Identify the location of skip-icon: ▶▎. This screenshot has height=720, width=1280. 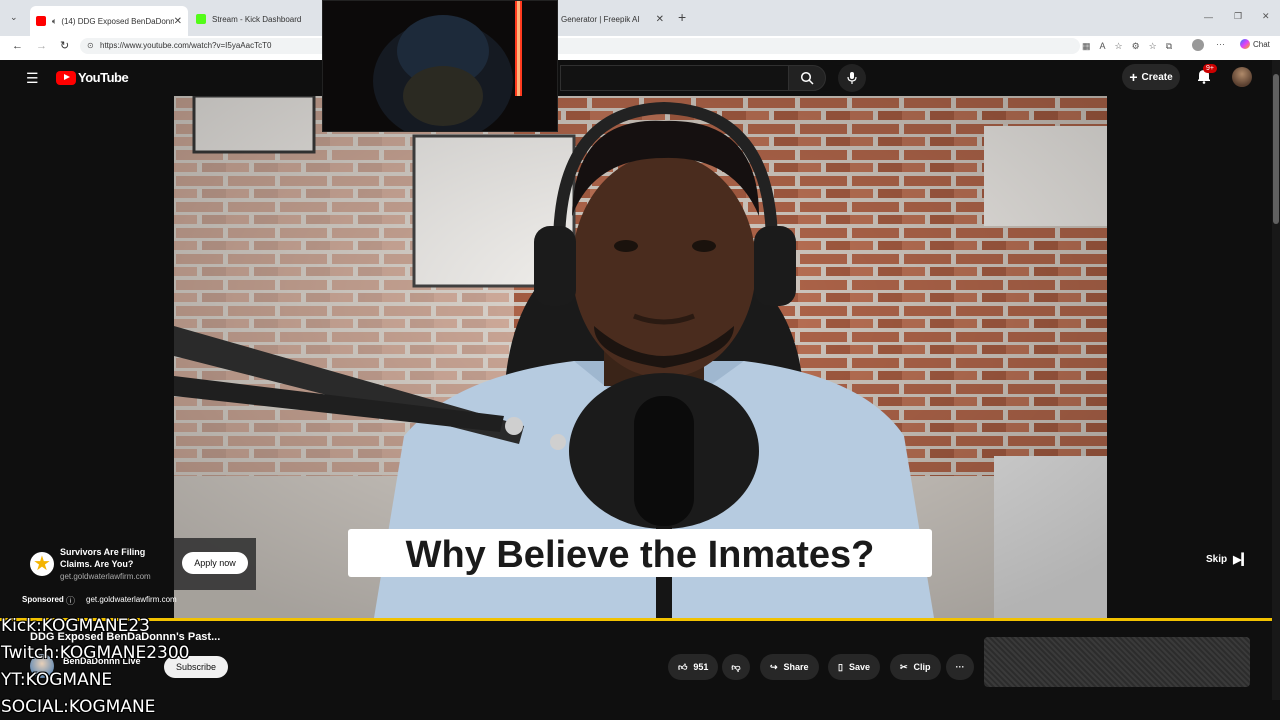
(1242, 560).